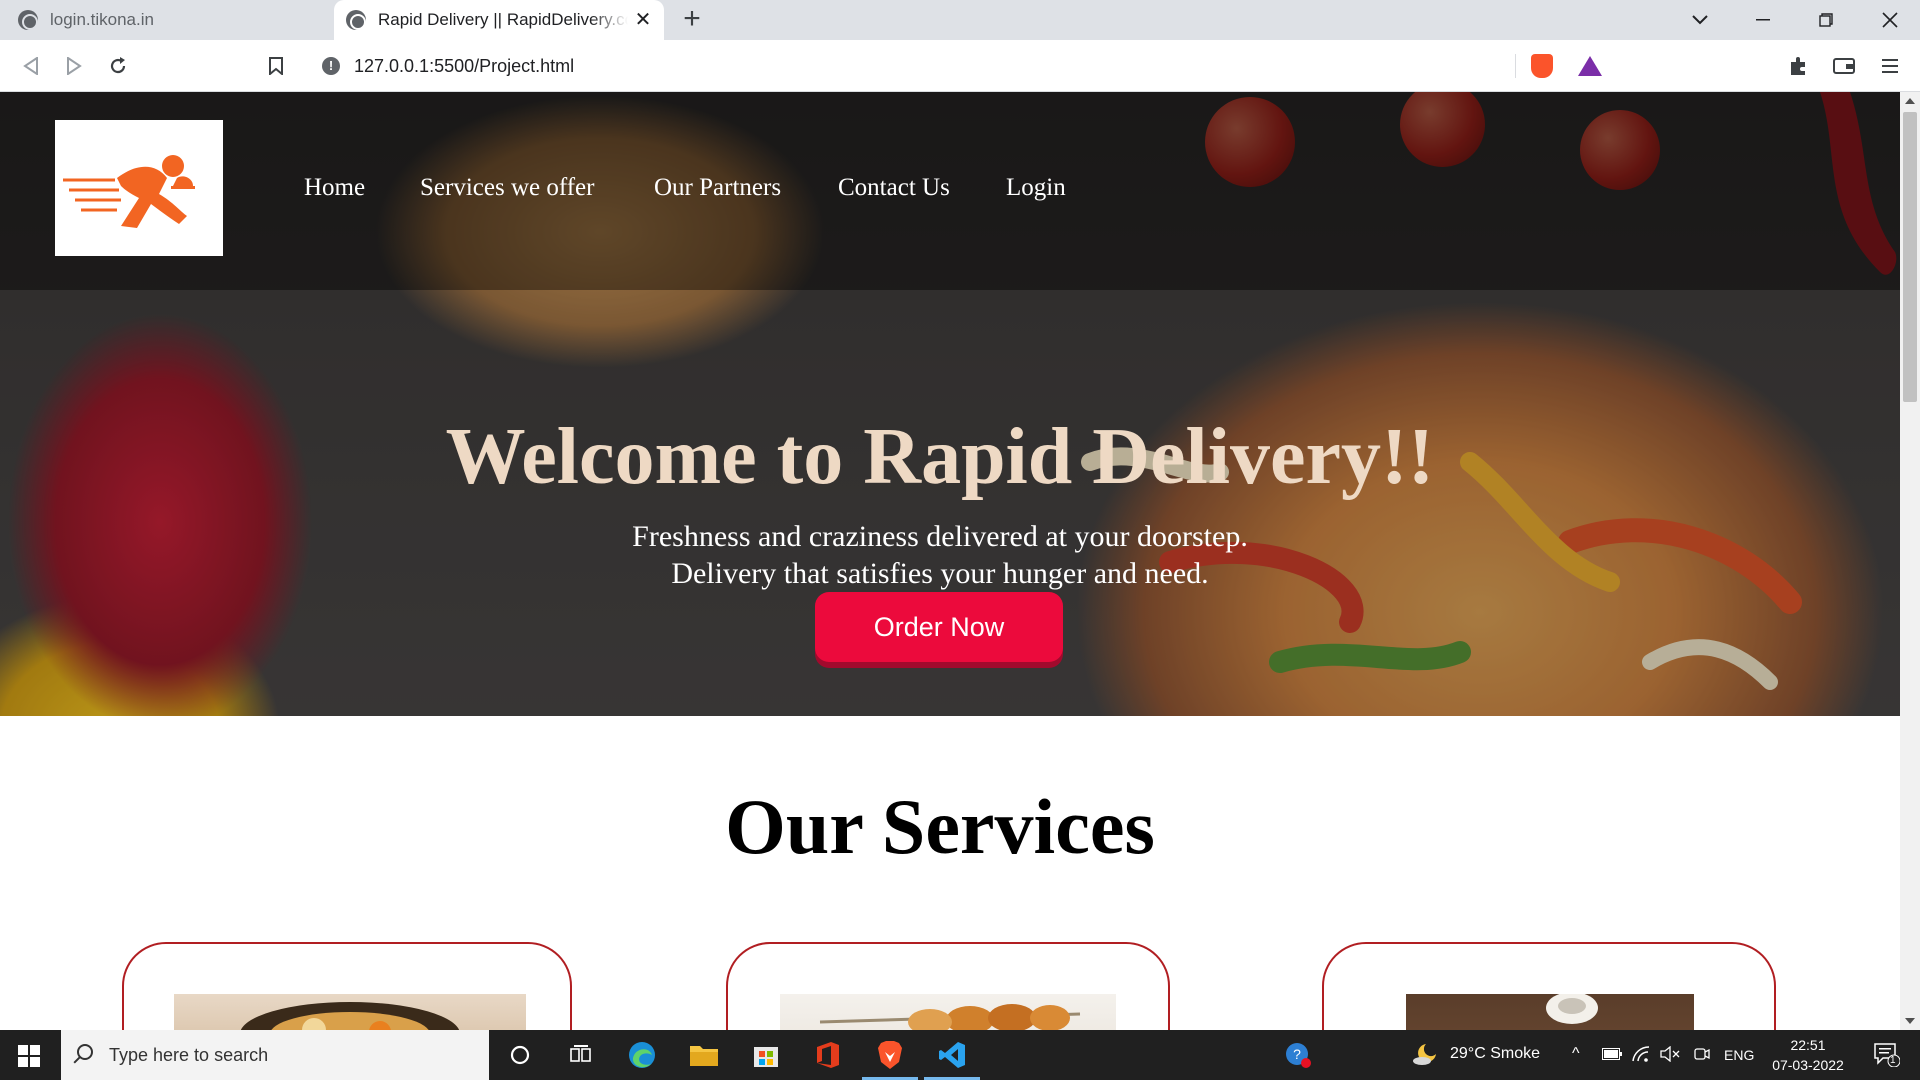 Image resolution: width=1920 pixels, height=1080 pixels. I want to click on office-logo-icon, so click(828, 1055).